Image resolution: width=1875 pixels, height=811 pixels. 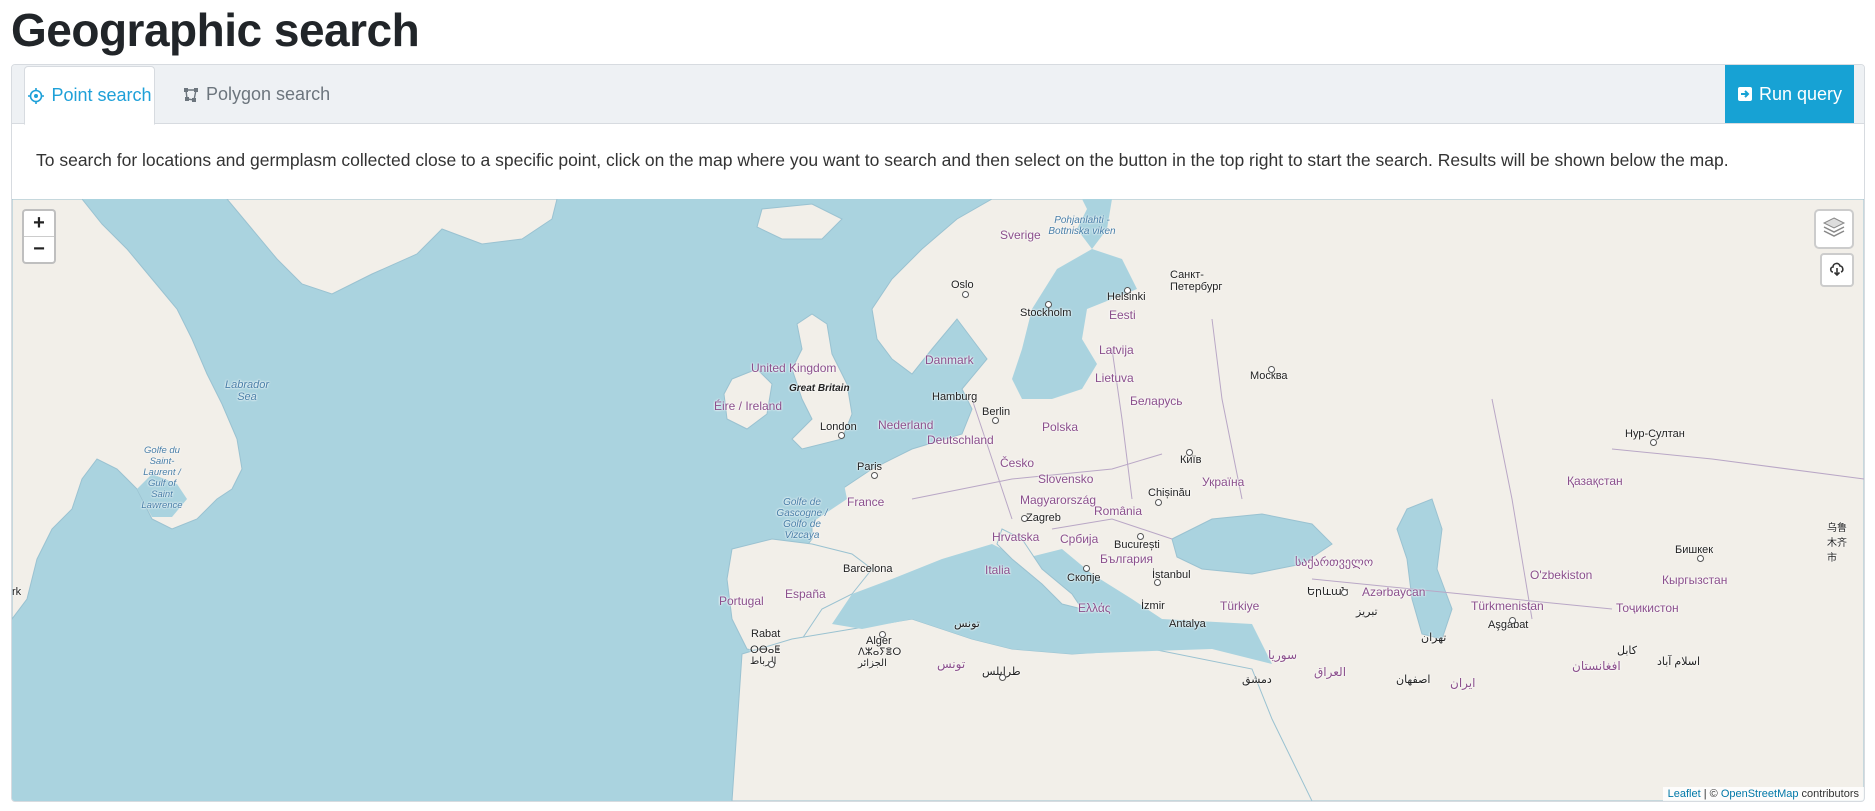 I want to click on label-slovensko: Slovensko, so click(x=1066, y=479).